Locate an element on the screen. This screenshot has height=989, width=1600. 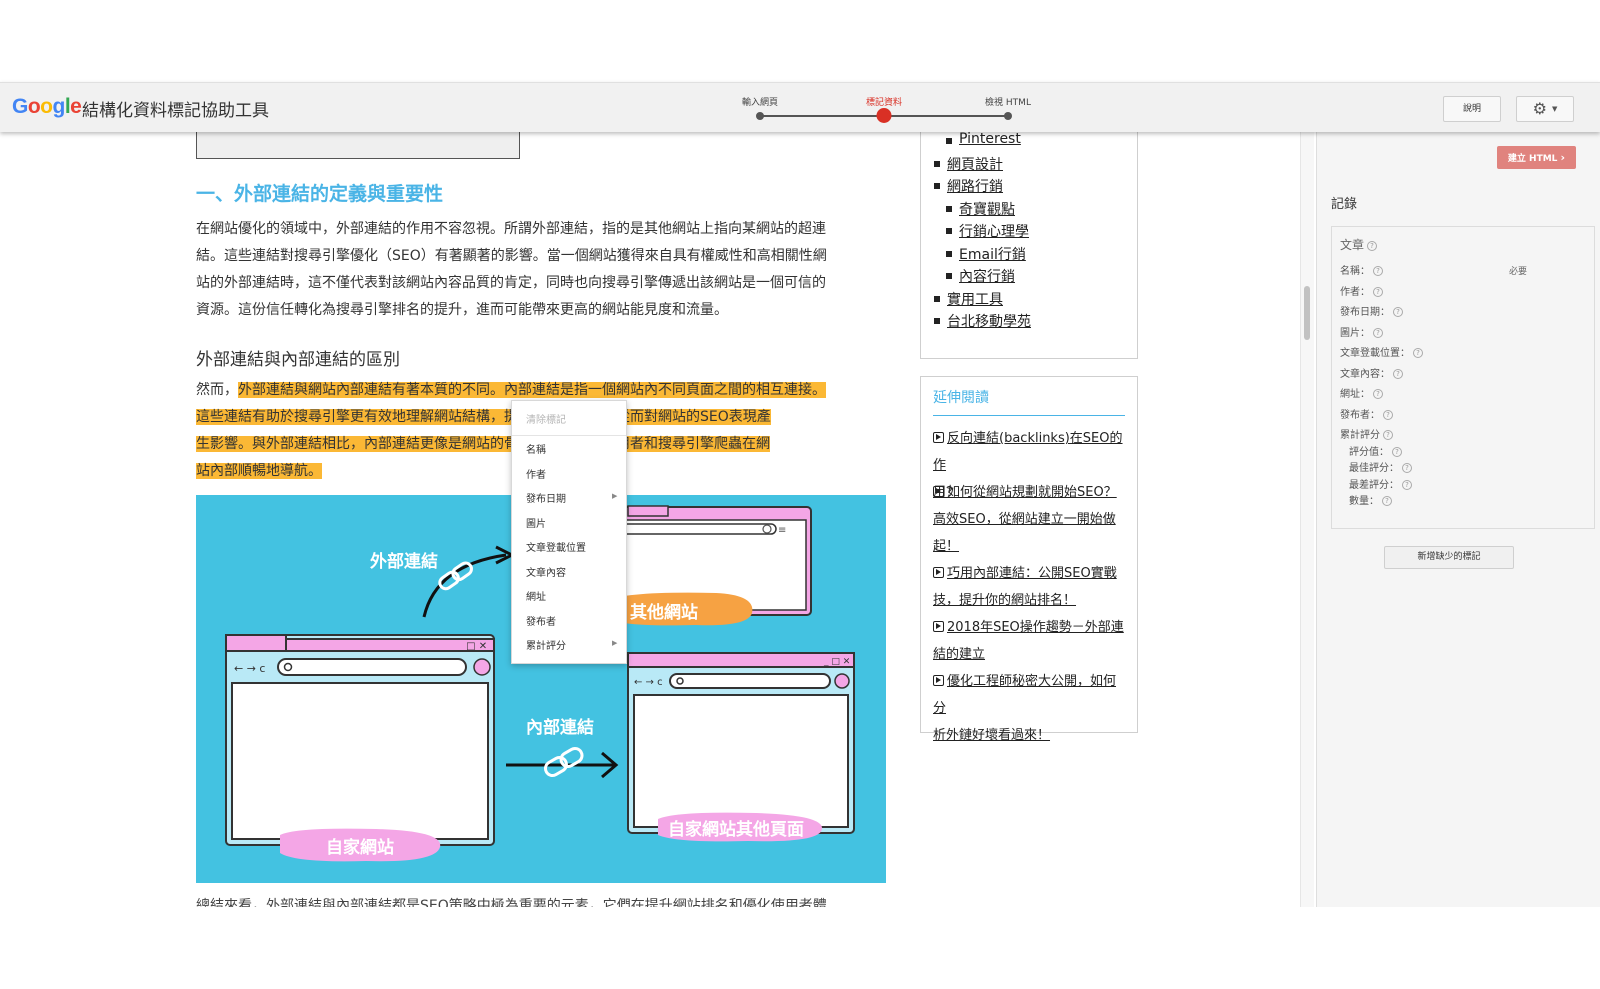
article-heading: 一、外部連結的定義與重要性 is located at coordinates (319, 192).